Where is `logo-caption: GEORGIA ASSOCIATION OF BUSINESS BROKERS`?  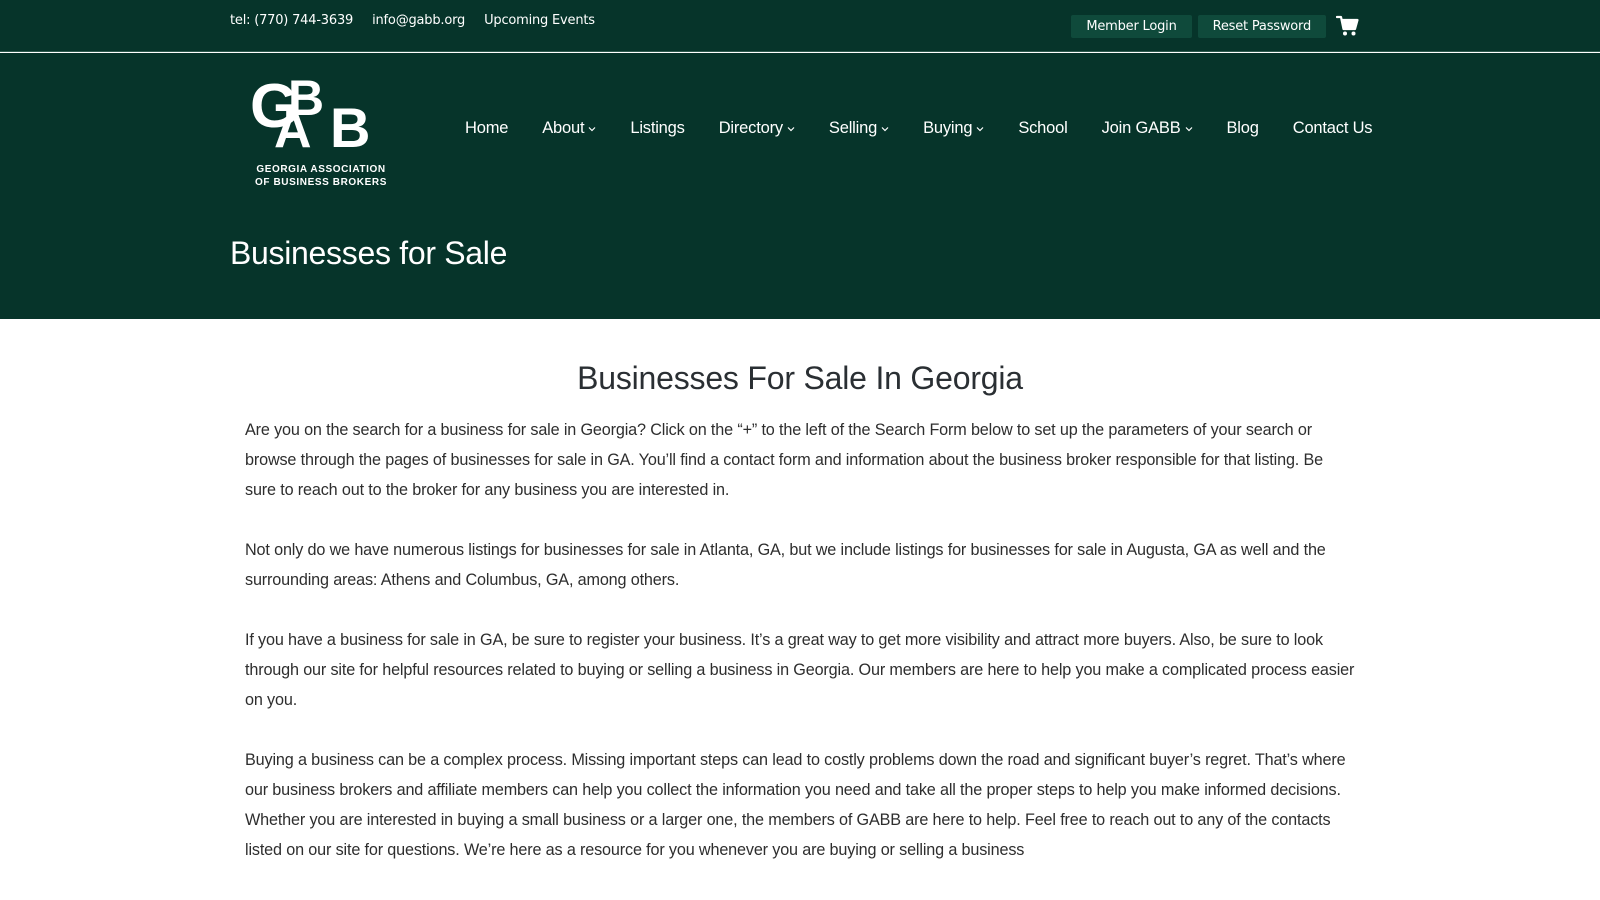
logo-caption: GEORGIA ASSOCIATION OF BUSINESS BROKERS is located at coordinates (321, 176).